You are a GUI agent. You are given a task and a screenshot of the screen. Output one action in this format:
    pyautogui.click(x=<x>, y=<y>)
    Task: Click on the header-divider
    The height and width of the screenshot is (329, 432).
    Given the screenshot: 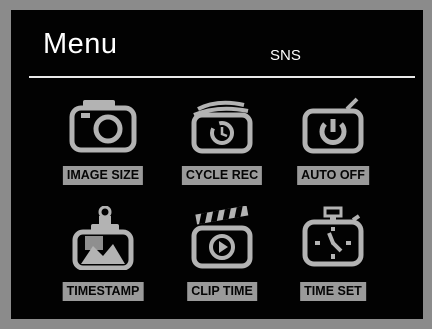 What is the action you would take?
    pyautogui.click(x=222, y=77)
    